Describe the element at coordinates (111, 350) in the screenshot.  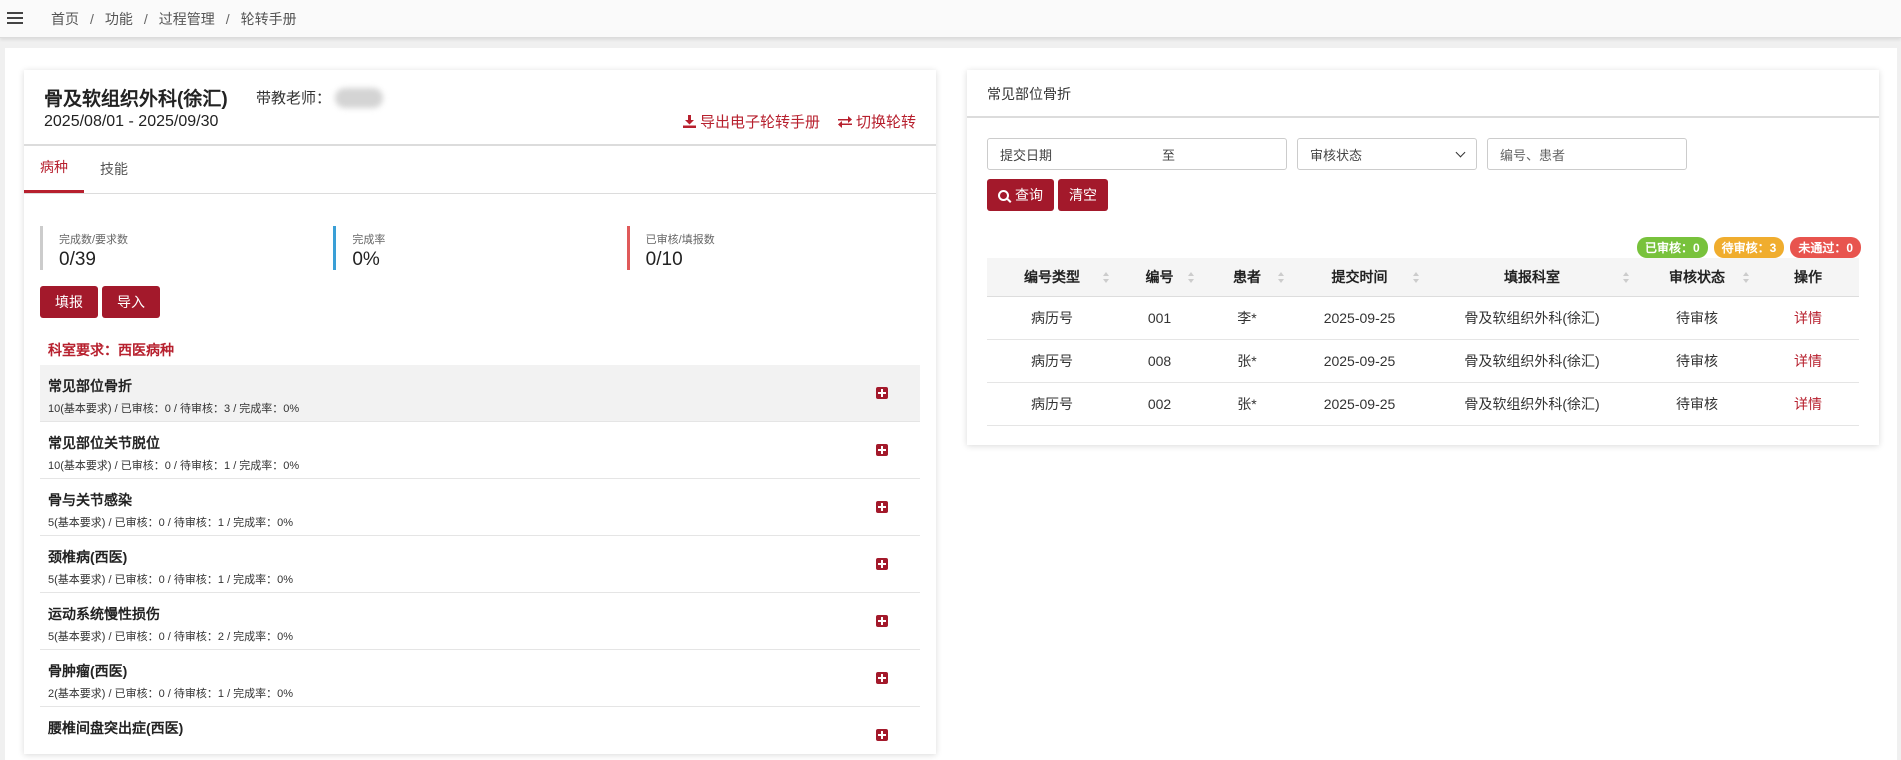
I see `dept-requirement: 科室要求：西医病种` at that location.